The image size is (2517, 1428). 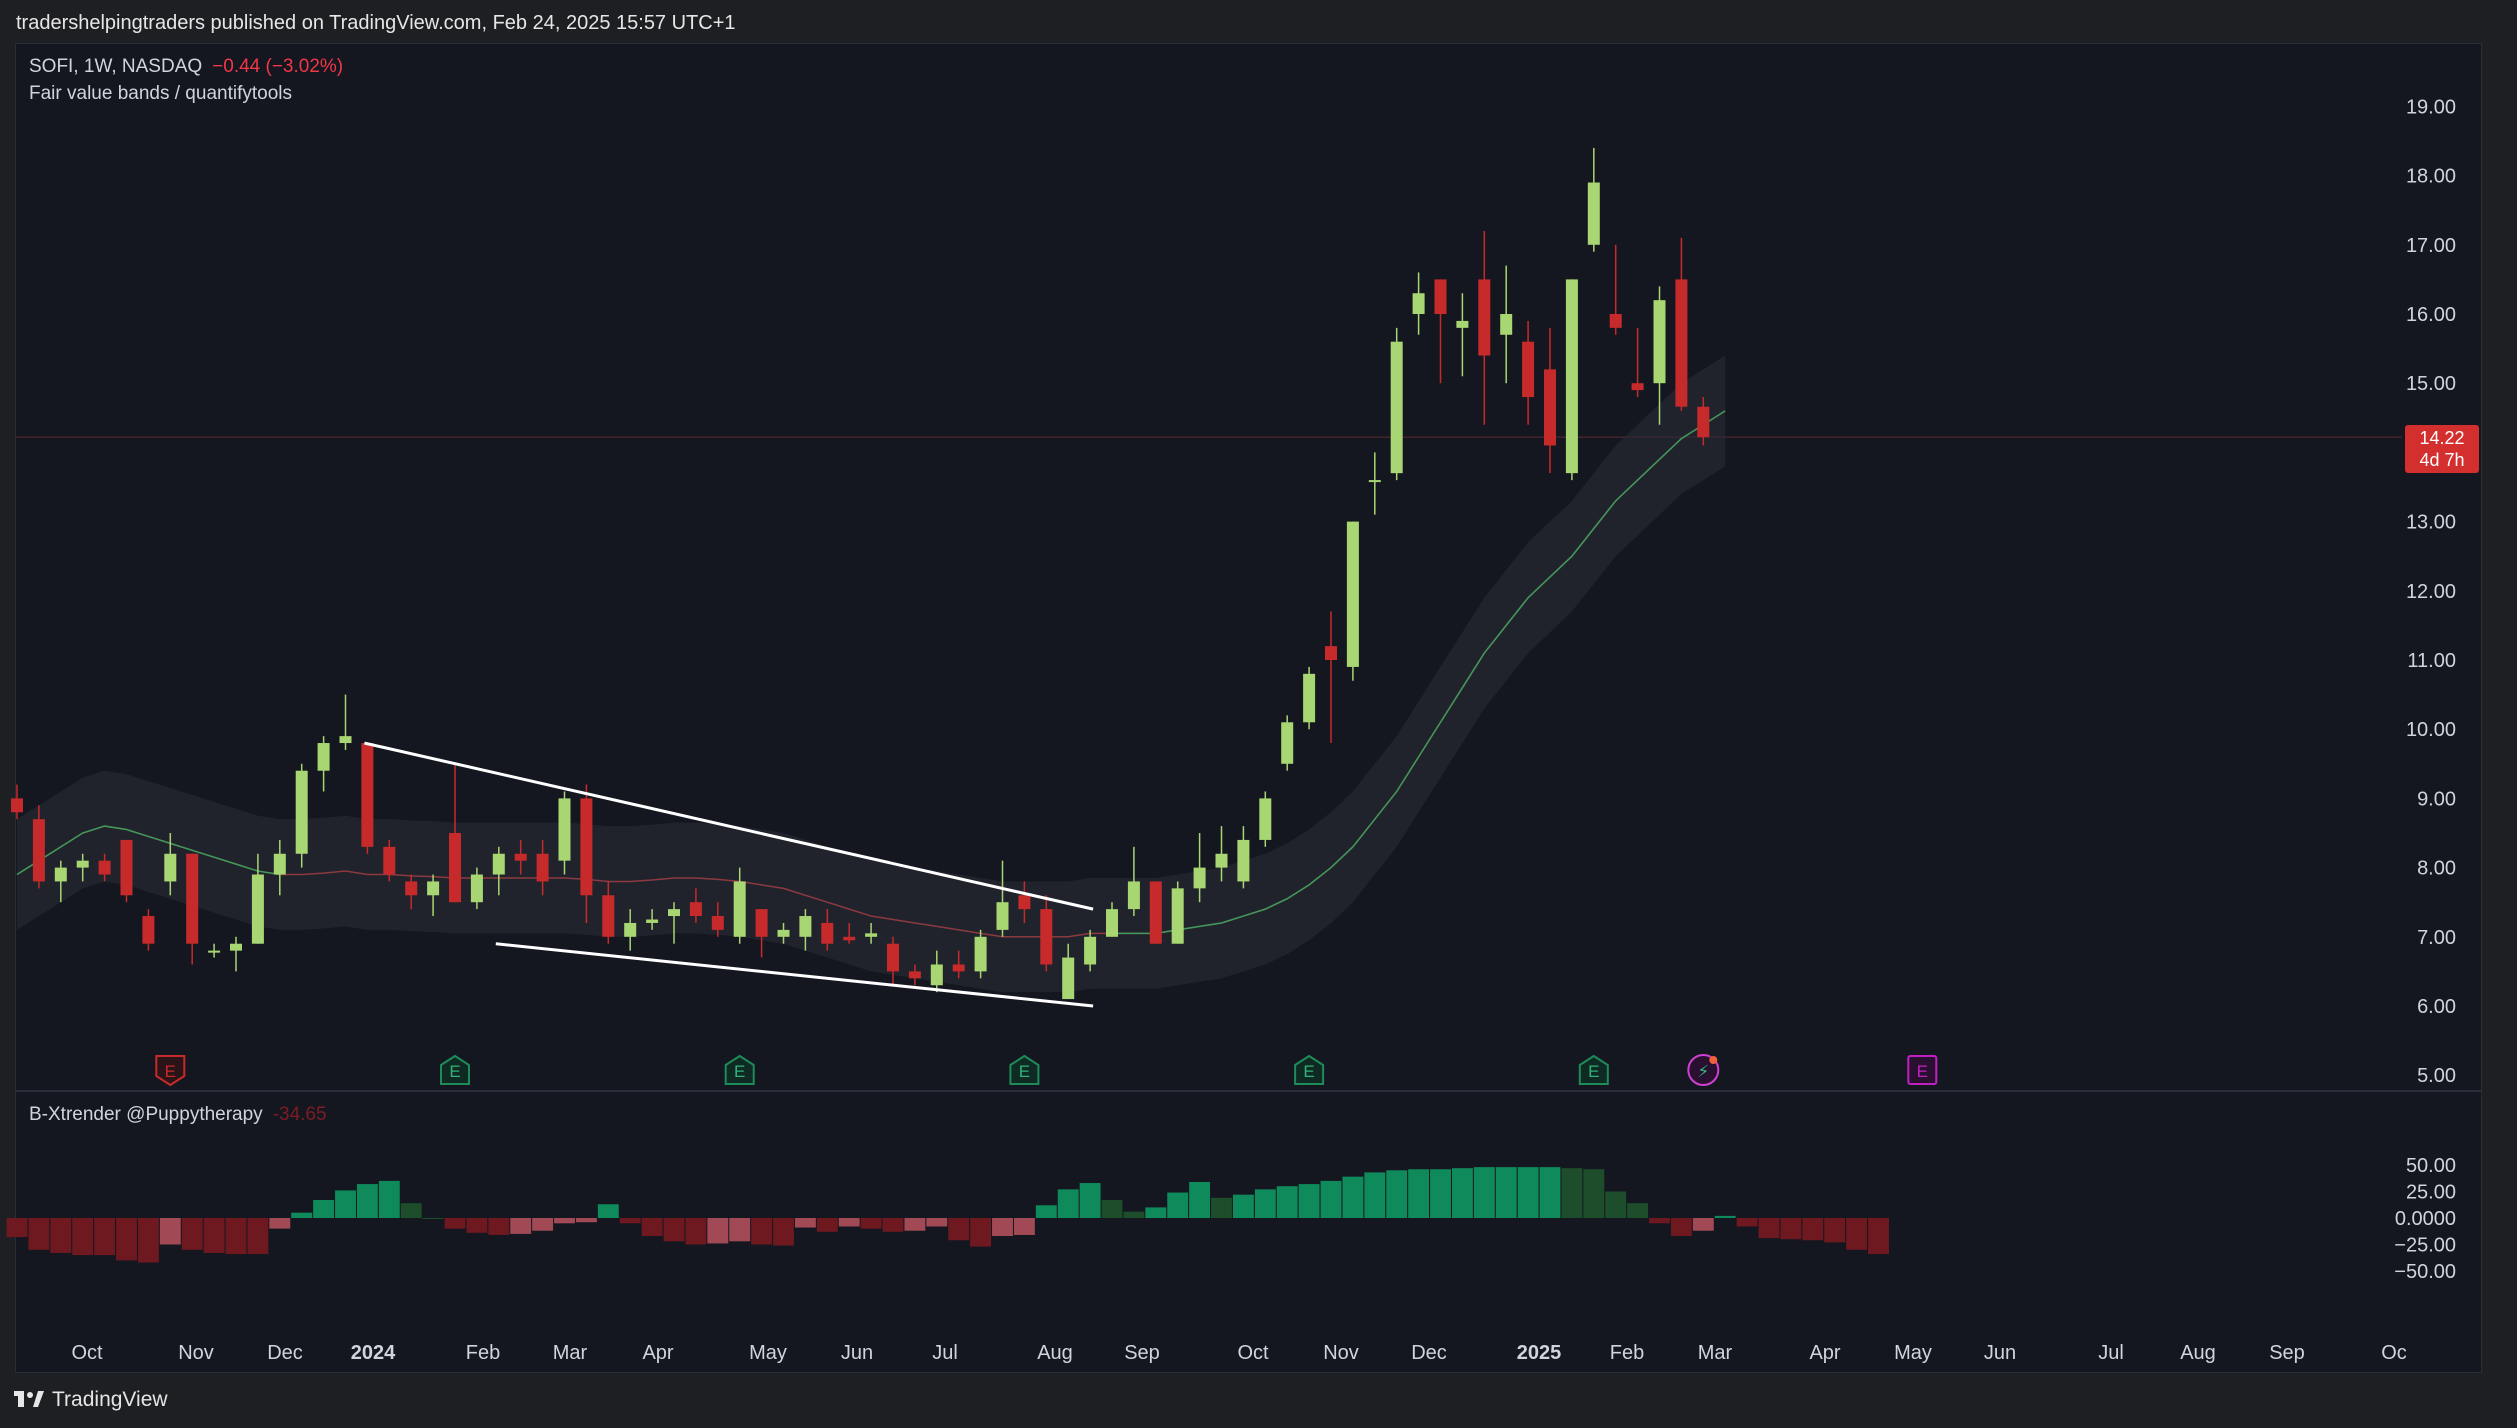 What do you see at coordinates (2198, 1353) in the screenshot?
I see `time-tick-label: Aug` at bounding box center [2198, 1353].